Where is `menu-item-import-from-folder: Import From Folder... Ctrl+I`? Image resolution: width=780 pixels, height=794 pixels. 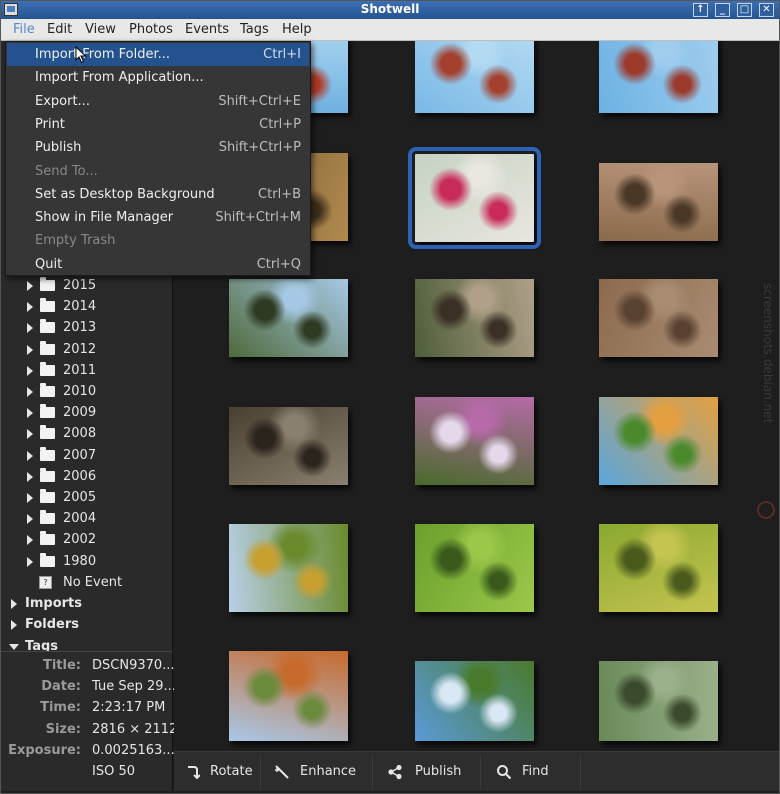
menu-item-import-from-folder: Import From Folder... Ctrl+I is located at coordinates (158, 54).